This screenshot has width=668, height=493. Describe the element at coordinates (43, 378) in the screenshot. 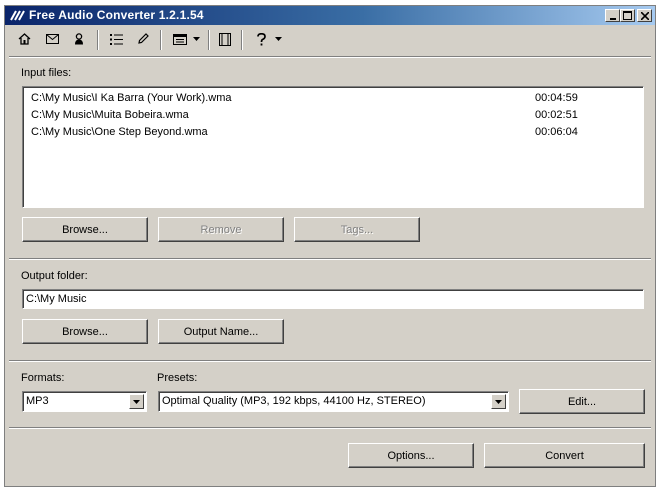

I see `formats-label: Formats:` at that location.